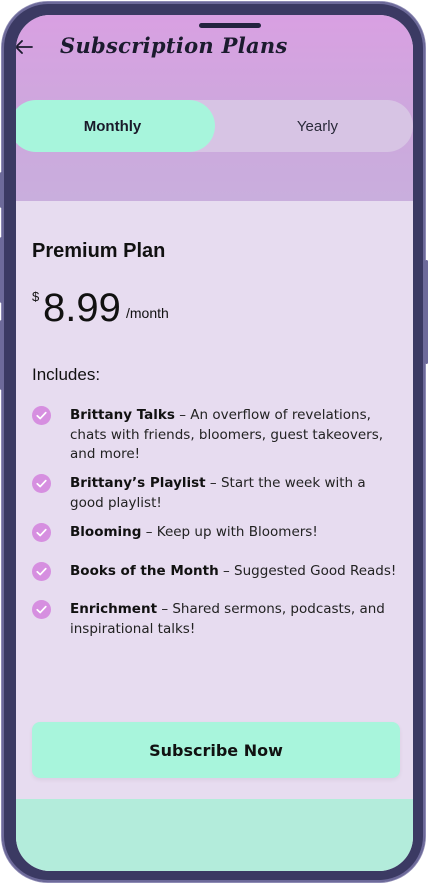 This screenshot has width=429, height=884. I want to click on feature-name: Brittany Talks, so click(122, 415).